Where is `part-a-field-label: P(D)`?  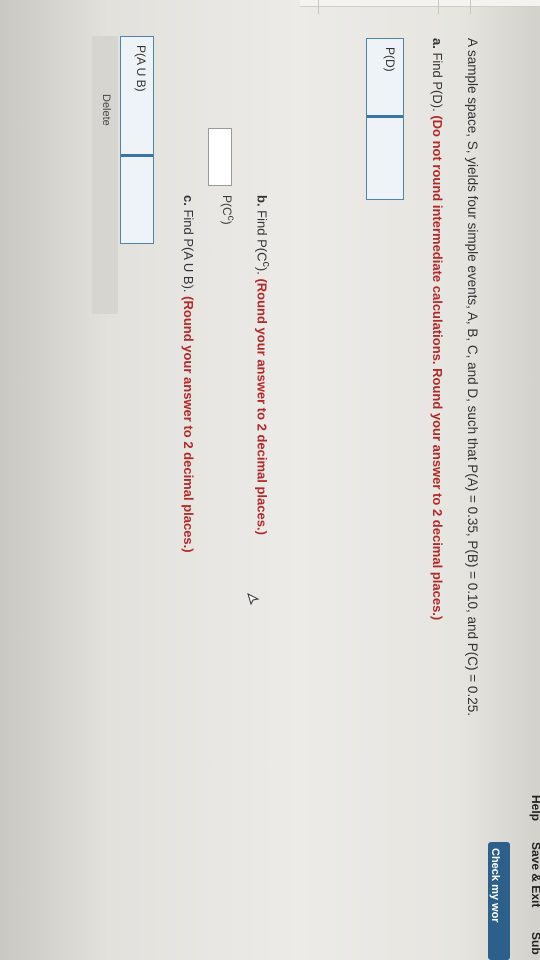
part-a-field-label: P(D) is located at coordinates (390, 59).